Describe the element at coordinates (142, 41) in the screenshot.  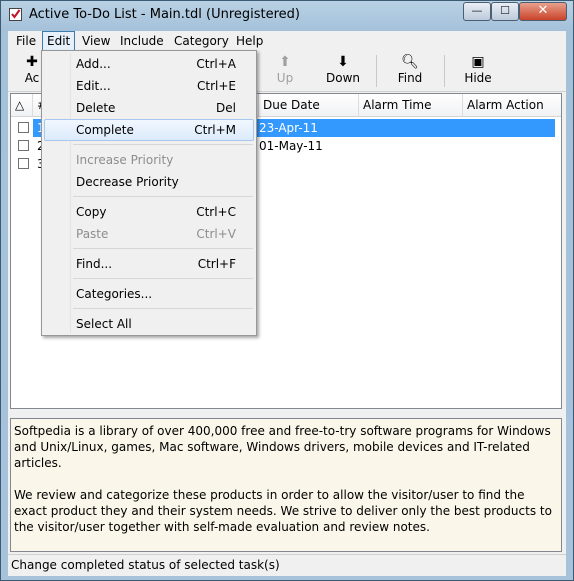
I see `menu-include: Include` at that location.